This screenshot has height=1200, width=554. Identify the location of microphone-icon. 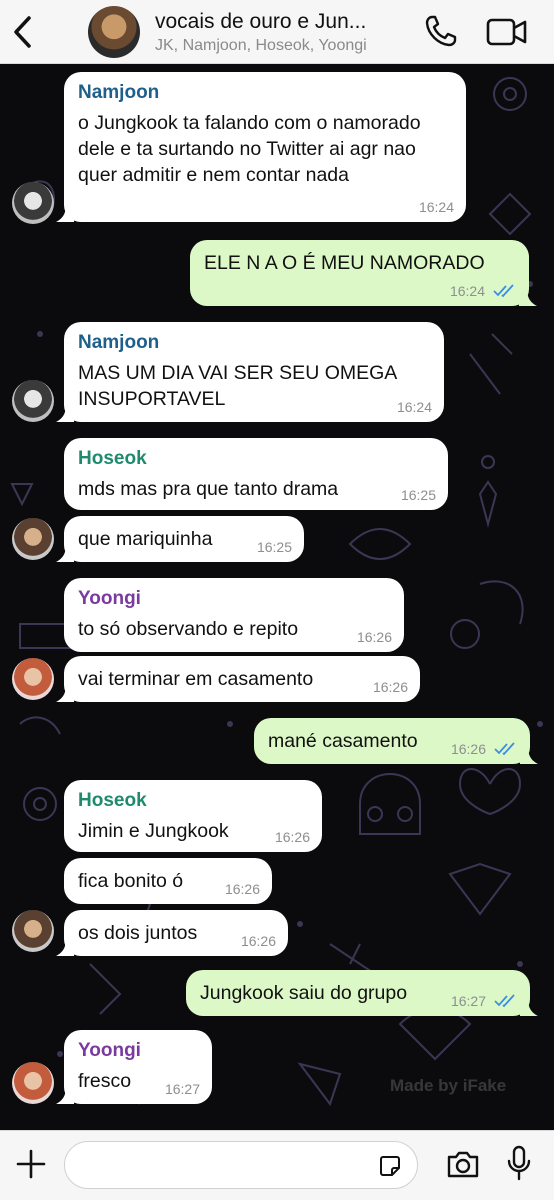
(519, 1163).